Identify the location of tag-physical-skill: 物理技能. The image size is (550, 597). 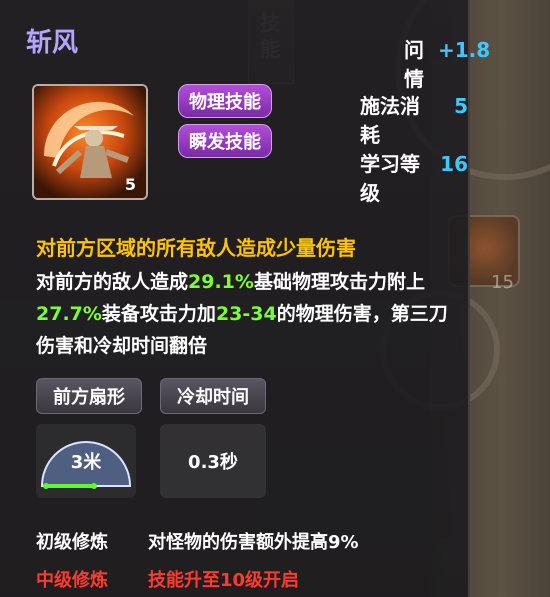
(225, 101).